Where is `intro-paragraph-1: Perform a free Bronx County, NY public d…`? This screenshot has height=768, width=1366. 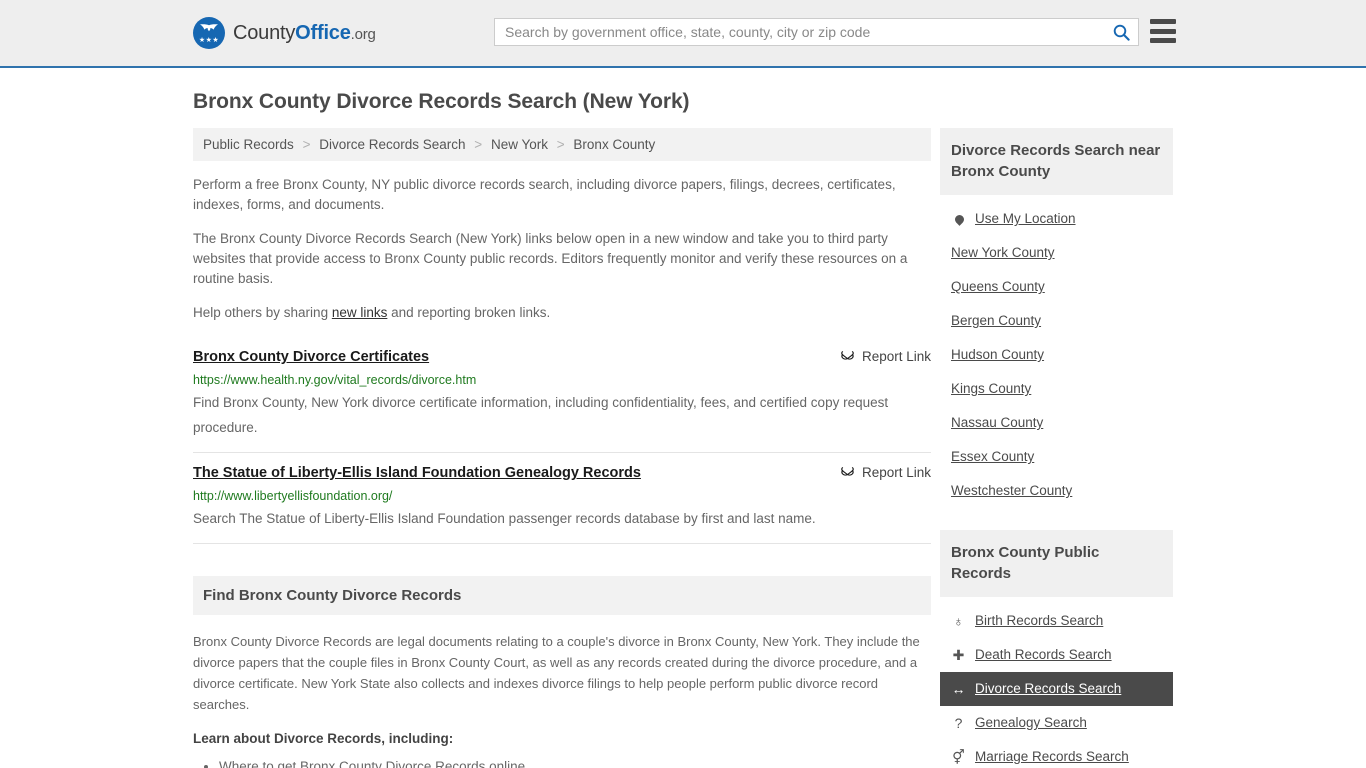 intro-paragraph-1: Perform a free Bronx County, NY public d… is located at coordinates (544, 194).